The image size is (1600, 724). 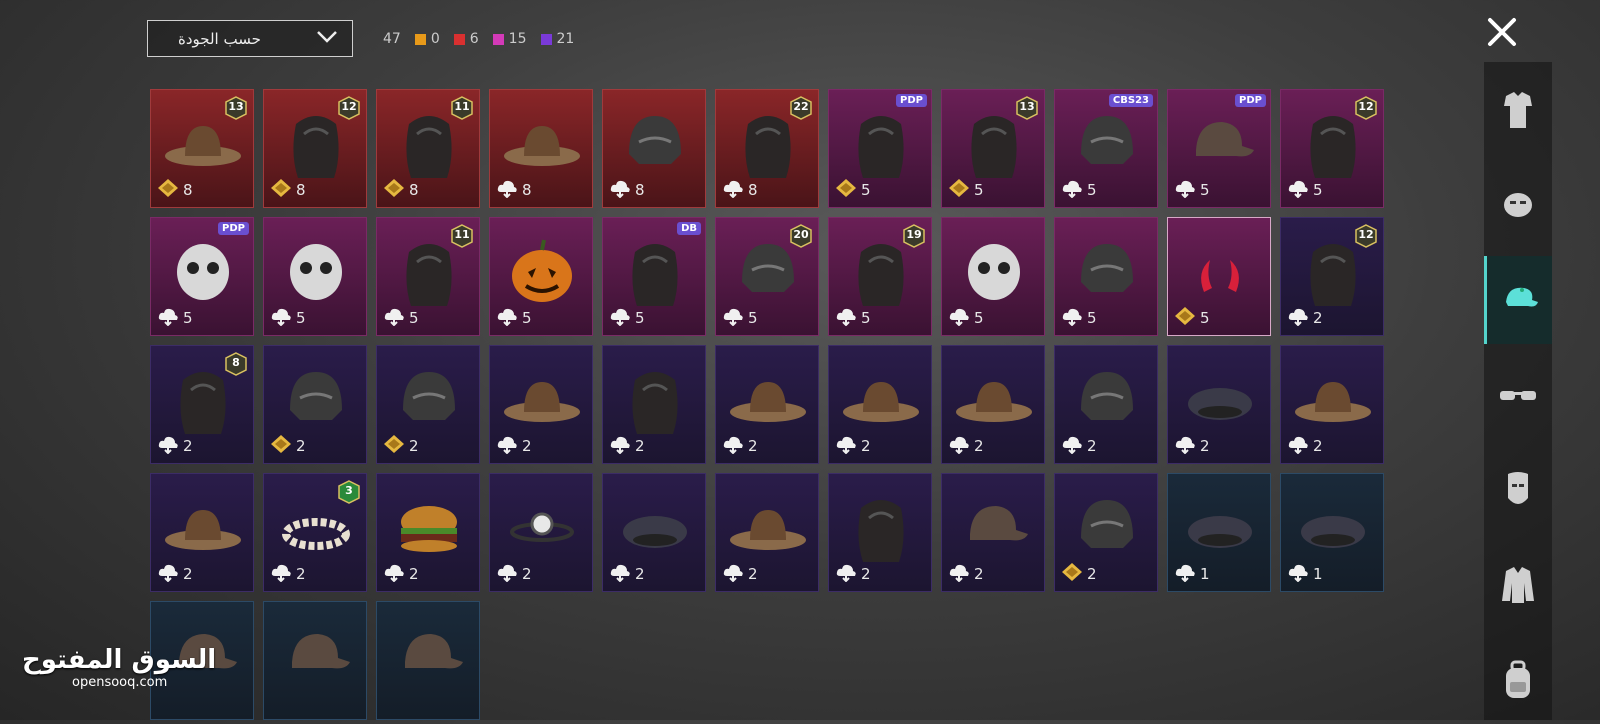 What do you see at coordinates (993, 148) in the screenshot?
I see `inventory-item: 13 5` at bounding box center [993, 148].